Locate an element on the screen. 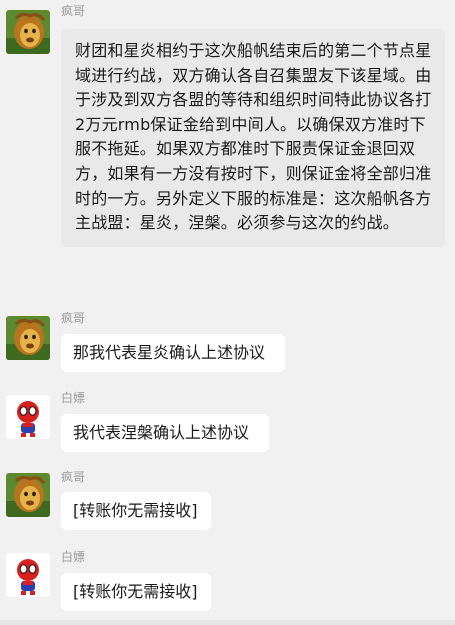 The height and width of the screenshot is (625, 455). message-bubble: 那我代表星炎确认上述协议 is located at coordinates (173, 353).